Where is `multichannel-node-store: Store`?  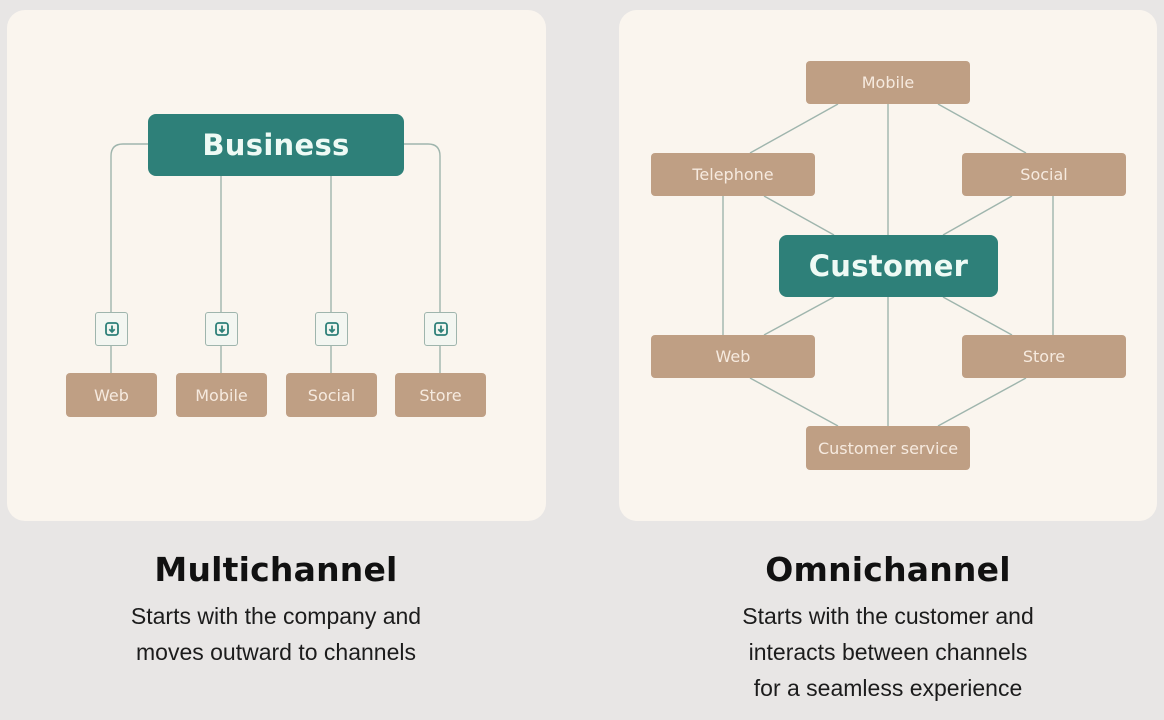
multichannel-node-store: Store is located at coordinates (440, 395).